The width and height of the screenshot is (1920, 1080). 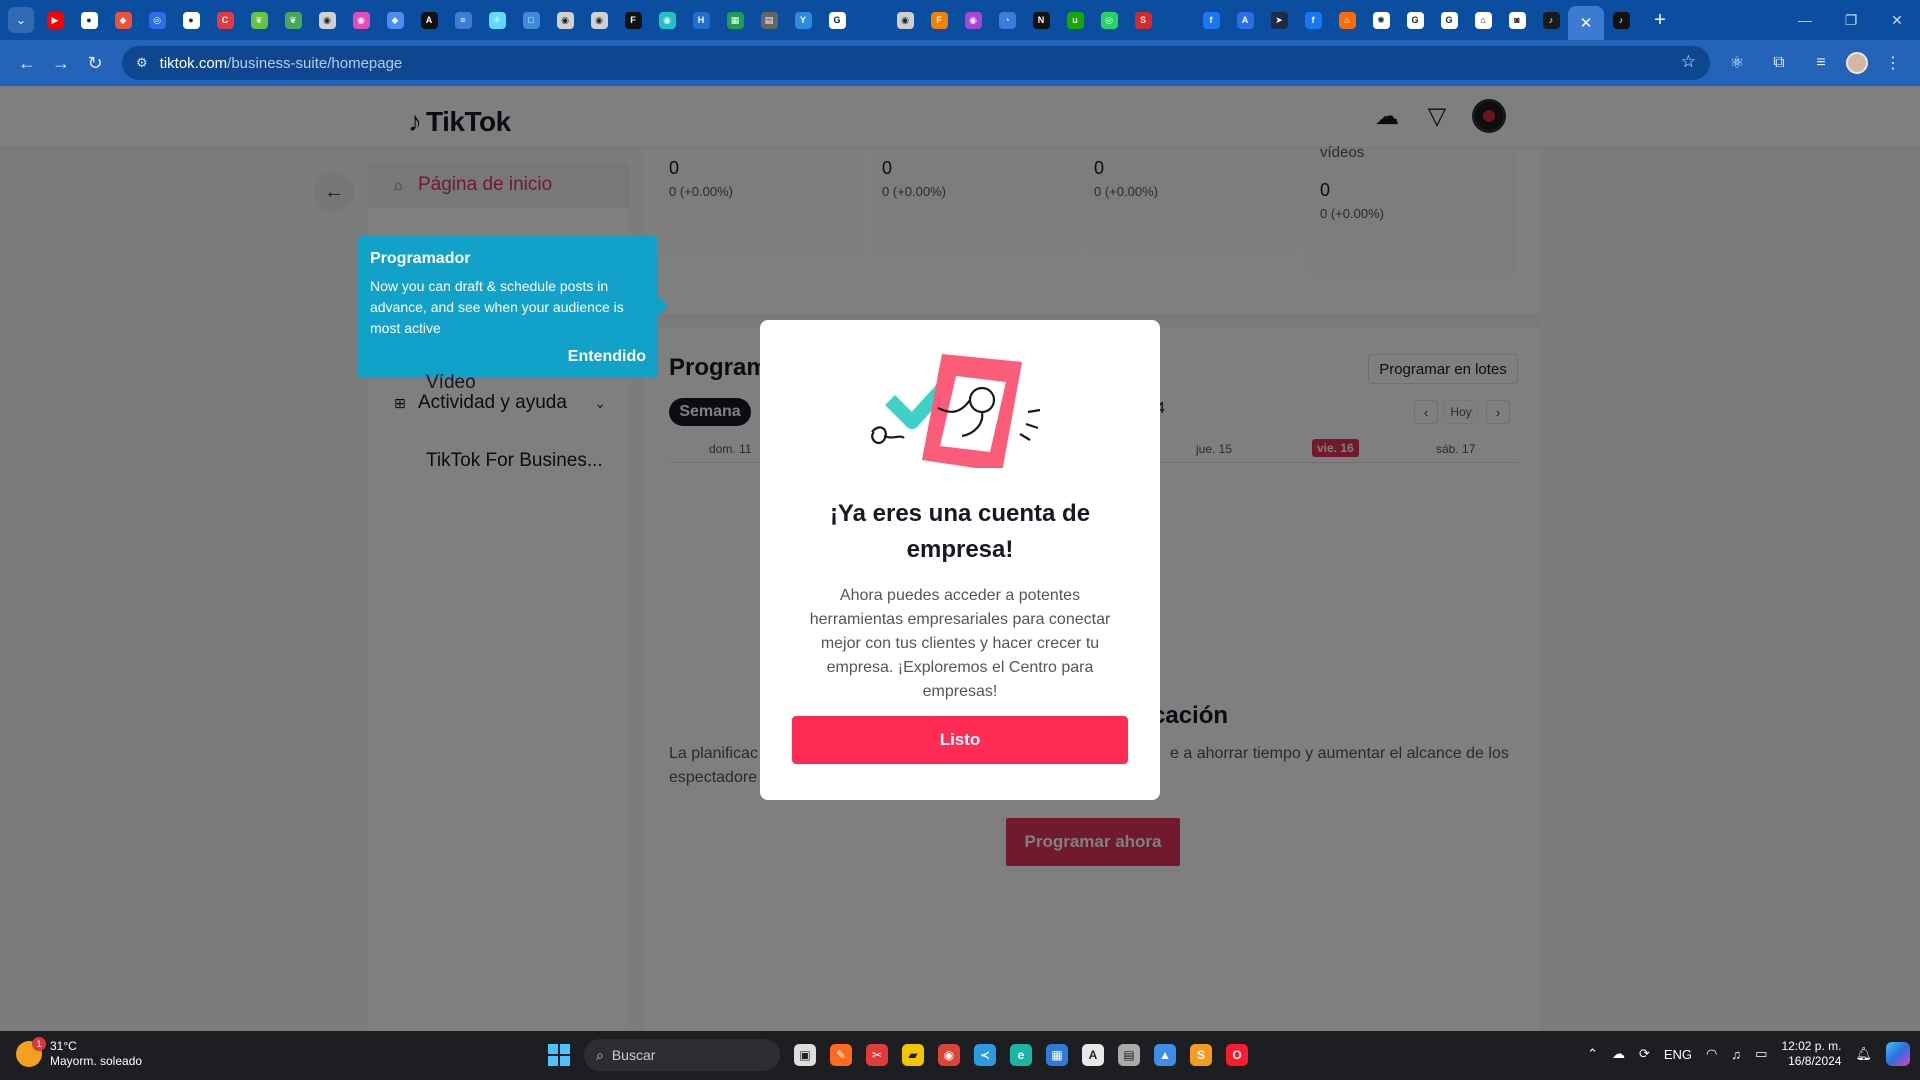 I want to click on profile-avatar, so click(x=1857, y=63).